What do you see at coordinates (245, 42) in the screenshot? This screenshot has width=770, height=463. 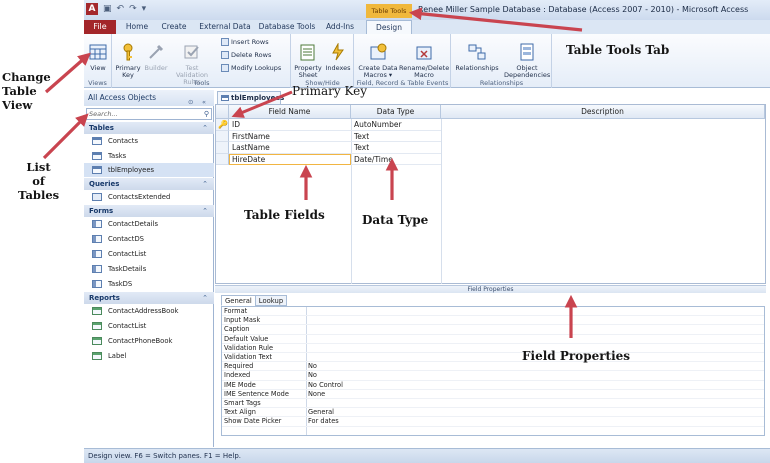 I see `insert-rows-button: Insert Rows` at bounding box center [245, 42].